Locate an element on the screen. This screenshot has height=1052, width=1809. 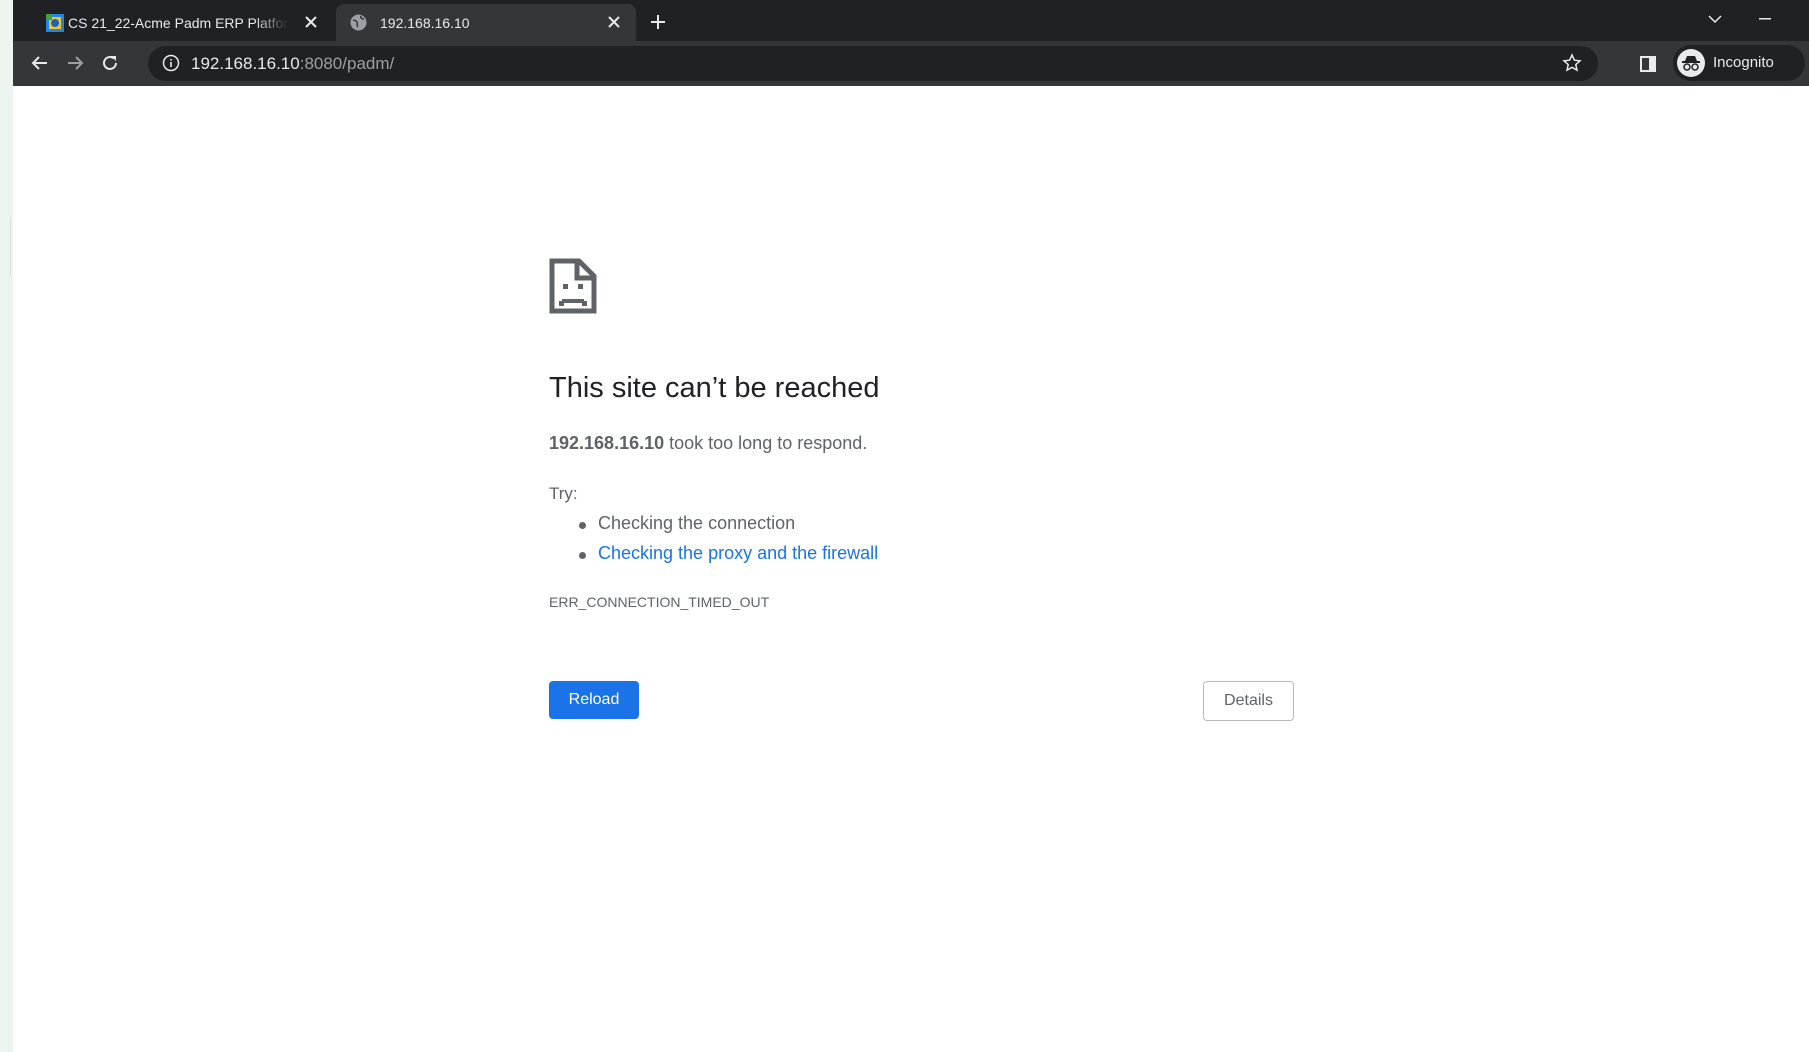
incognito-icon is located at coordinates (1691, 63).